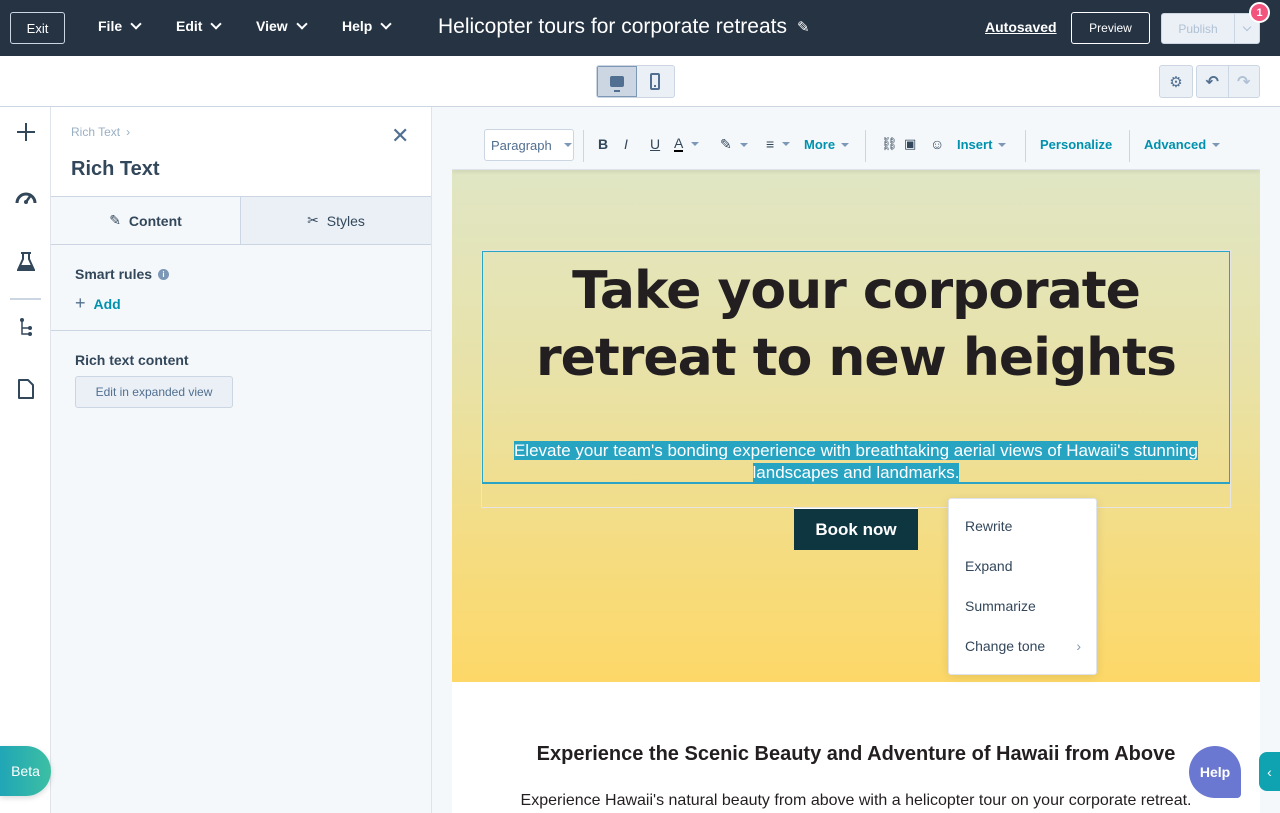 The image size is (1280, 813). Describe the element at coordinates (336, 220) in the screenshot. I see `tab-styles: ✂ Styles` at that location.